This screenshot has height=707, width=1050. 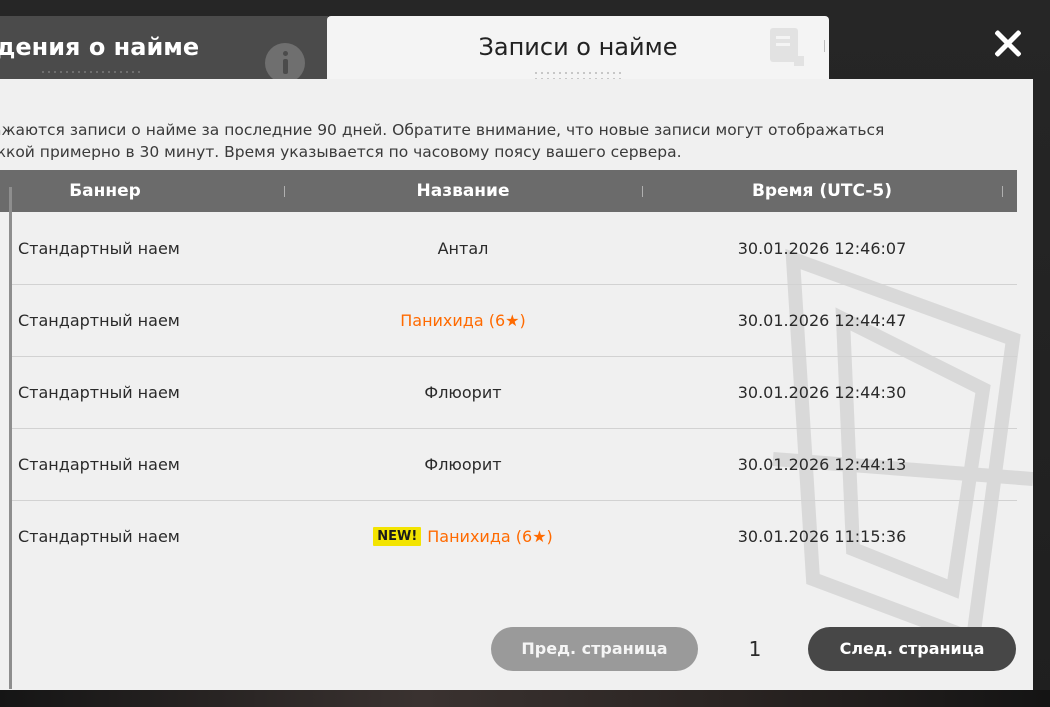 I want to click on cell-name: Панихида (6★), so click(x=463, y=321).